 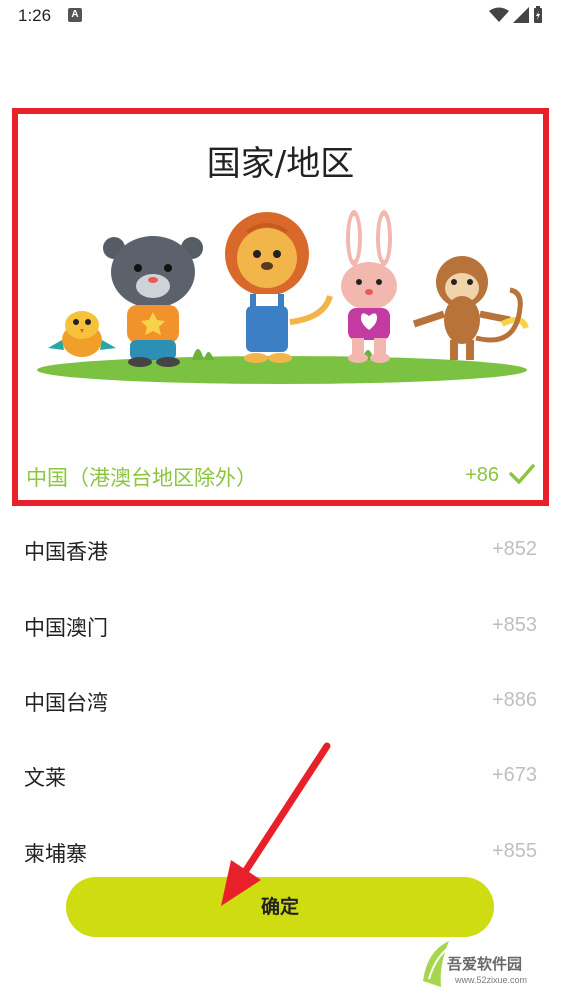 I want to click on wifi-icon, so click(x=499, y=14).